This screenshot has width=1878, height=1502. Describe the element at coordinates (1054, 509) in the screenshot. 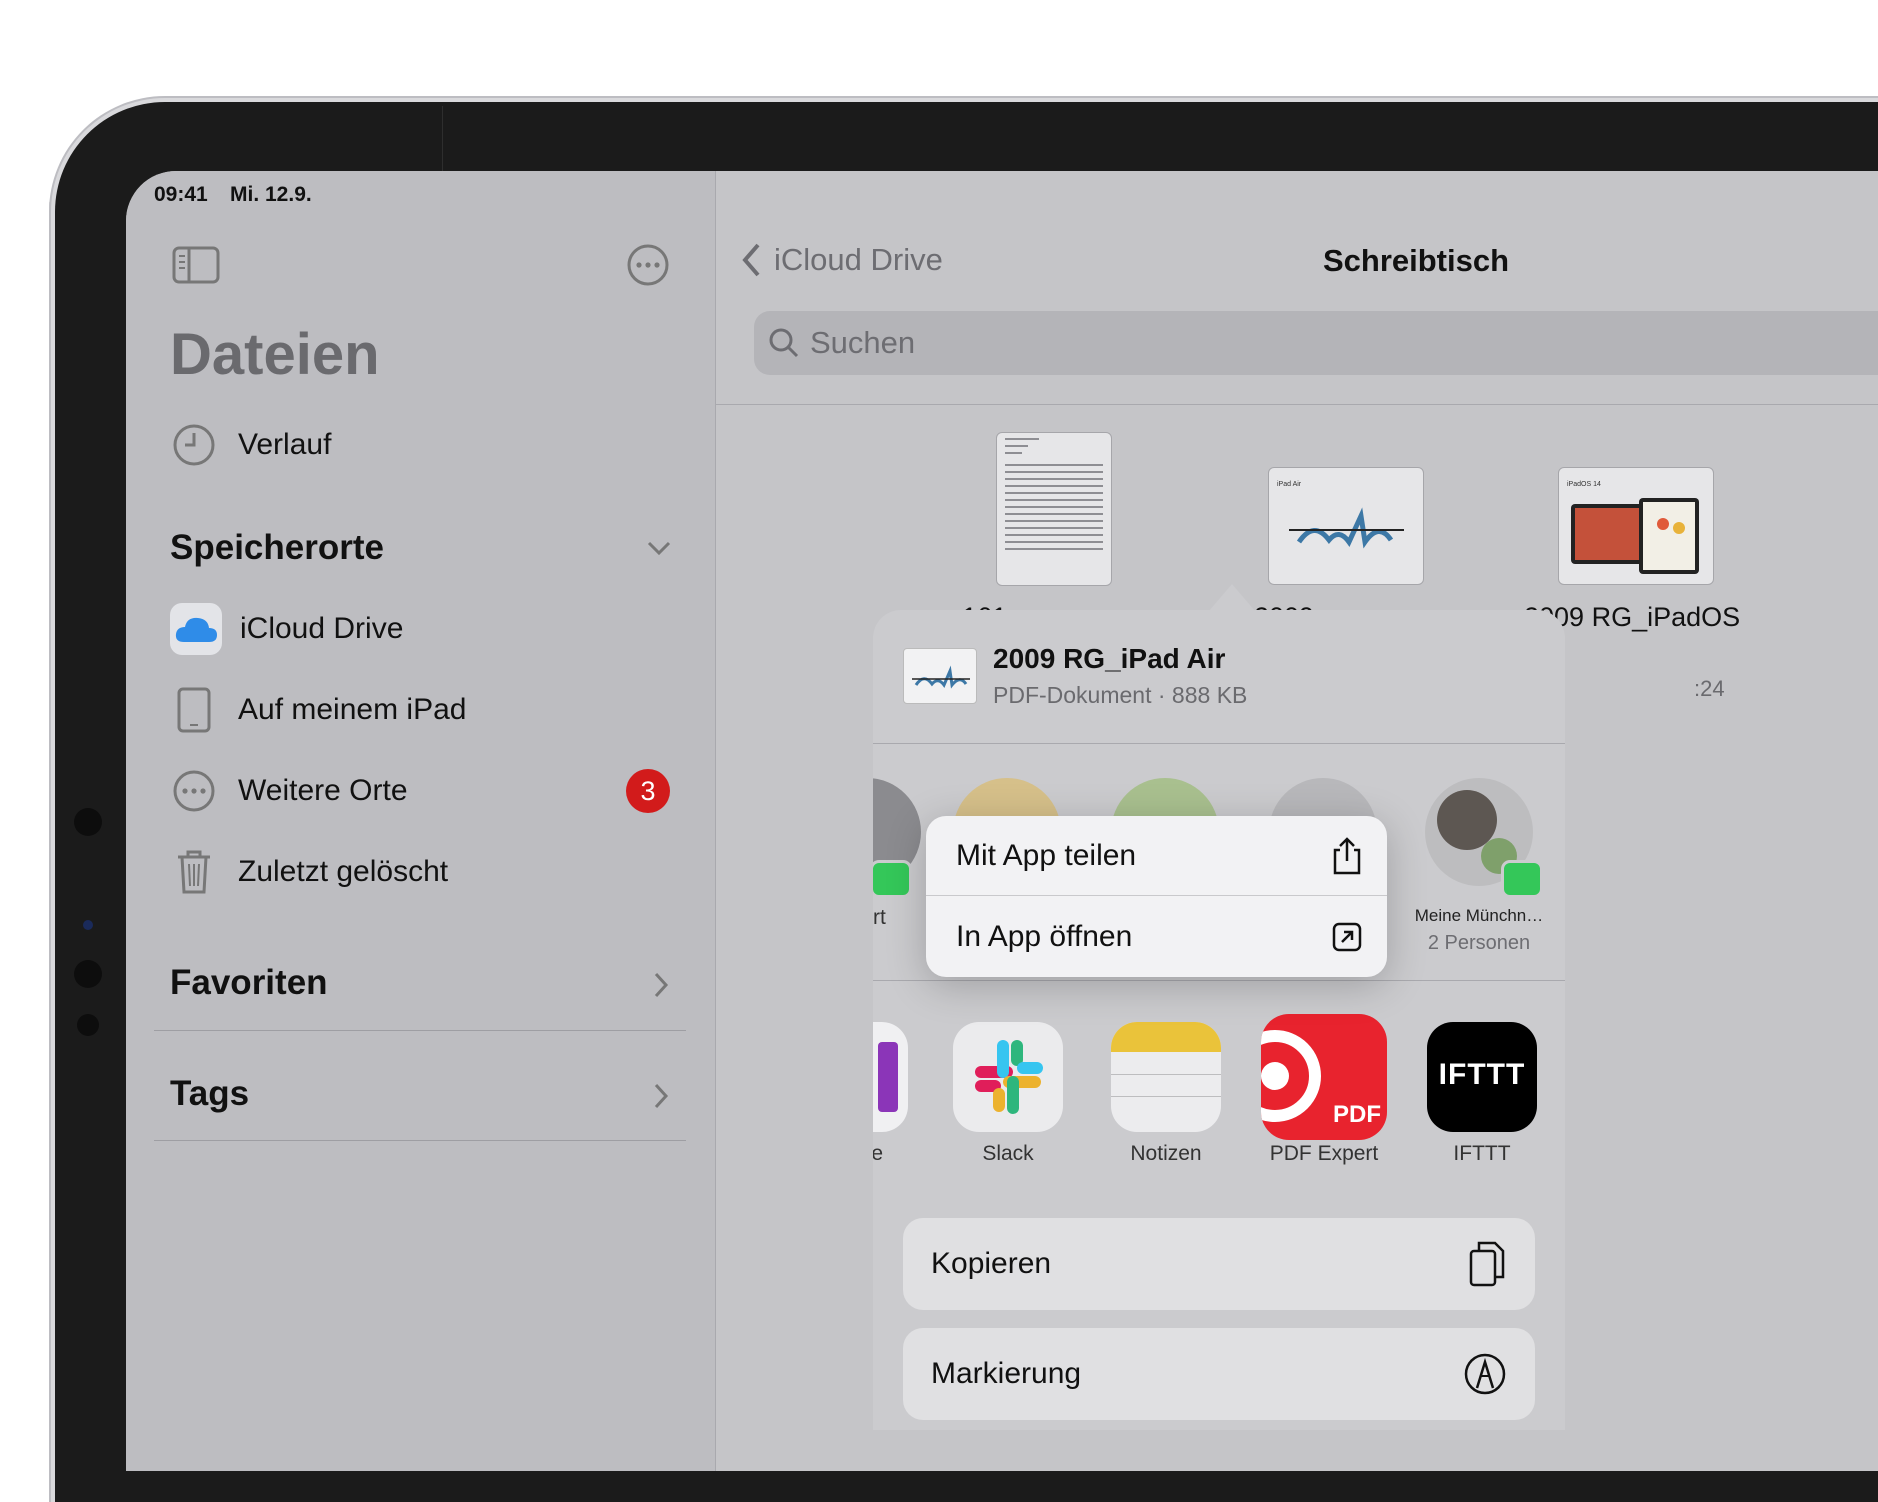

I see `file-thumbnail` at that location.